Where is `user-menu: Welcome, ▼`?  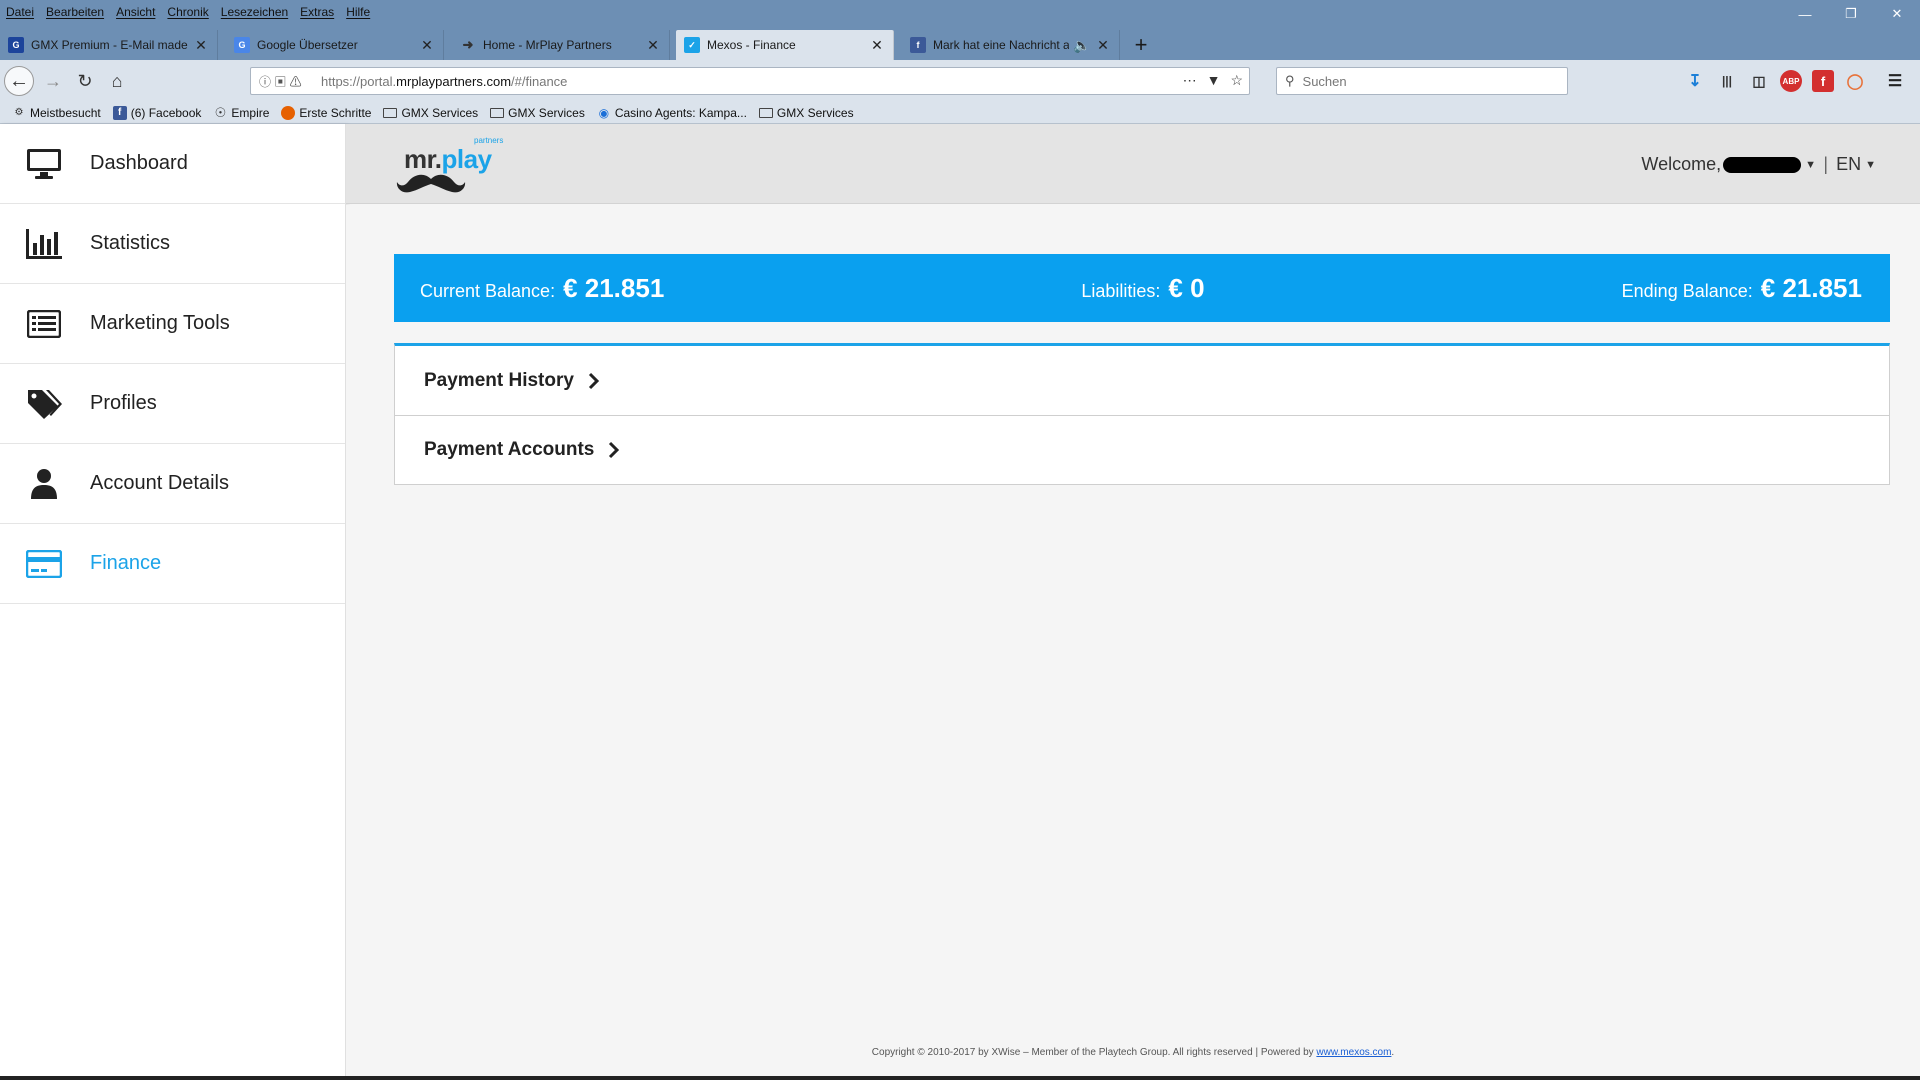
user-menu: Welcome, ▼ is located at coordinates (1728, 164).